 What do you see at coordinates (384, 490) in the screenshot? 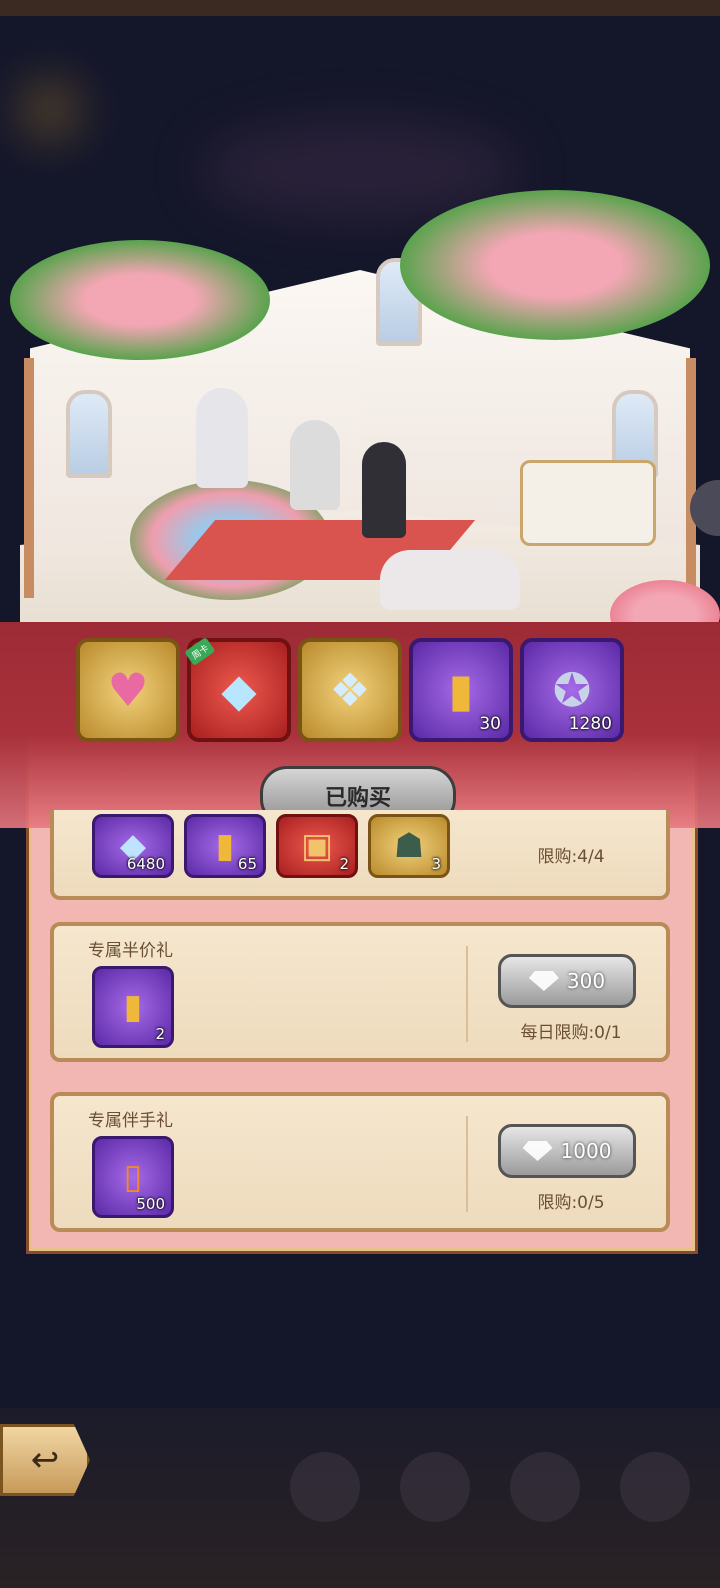
I see `groom-character` at bounding box center [384, 490].